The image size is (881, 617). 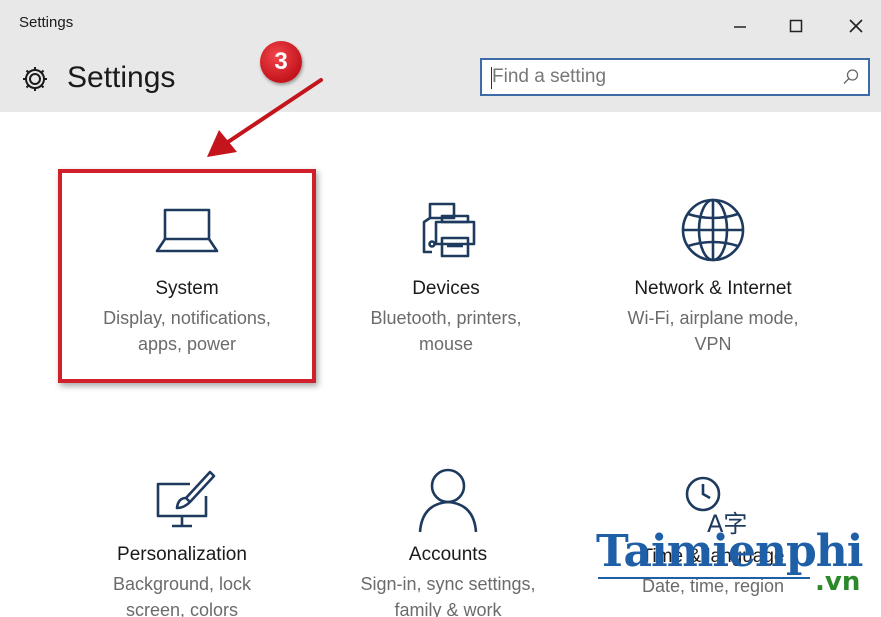 I want to click on step-number-badge: 3, so click(x=281, y=62).